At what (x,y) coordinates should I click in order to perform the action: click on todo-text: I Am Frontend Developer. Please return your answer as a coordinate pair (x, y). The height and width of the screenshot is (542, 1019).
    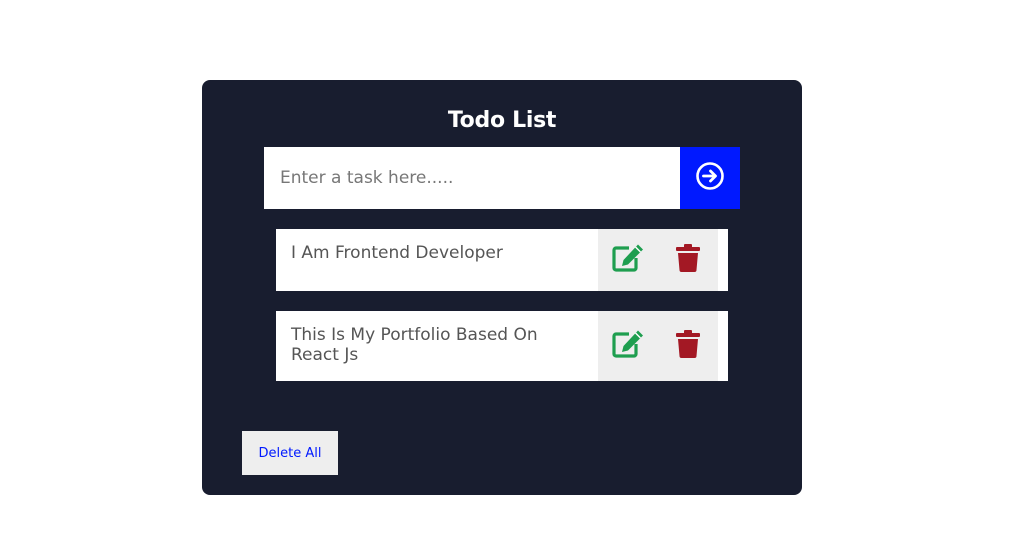
    Looking at the image, I should click on (397, 253).